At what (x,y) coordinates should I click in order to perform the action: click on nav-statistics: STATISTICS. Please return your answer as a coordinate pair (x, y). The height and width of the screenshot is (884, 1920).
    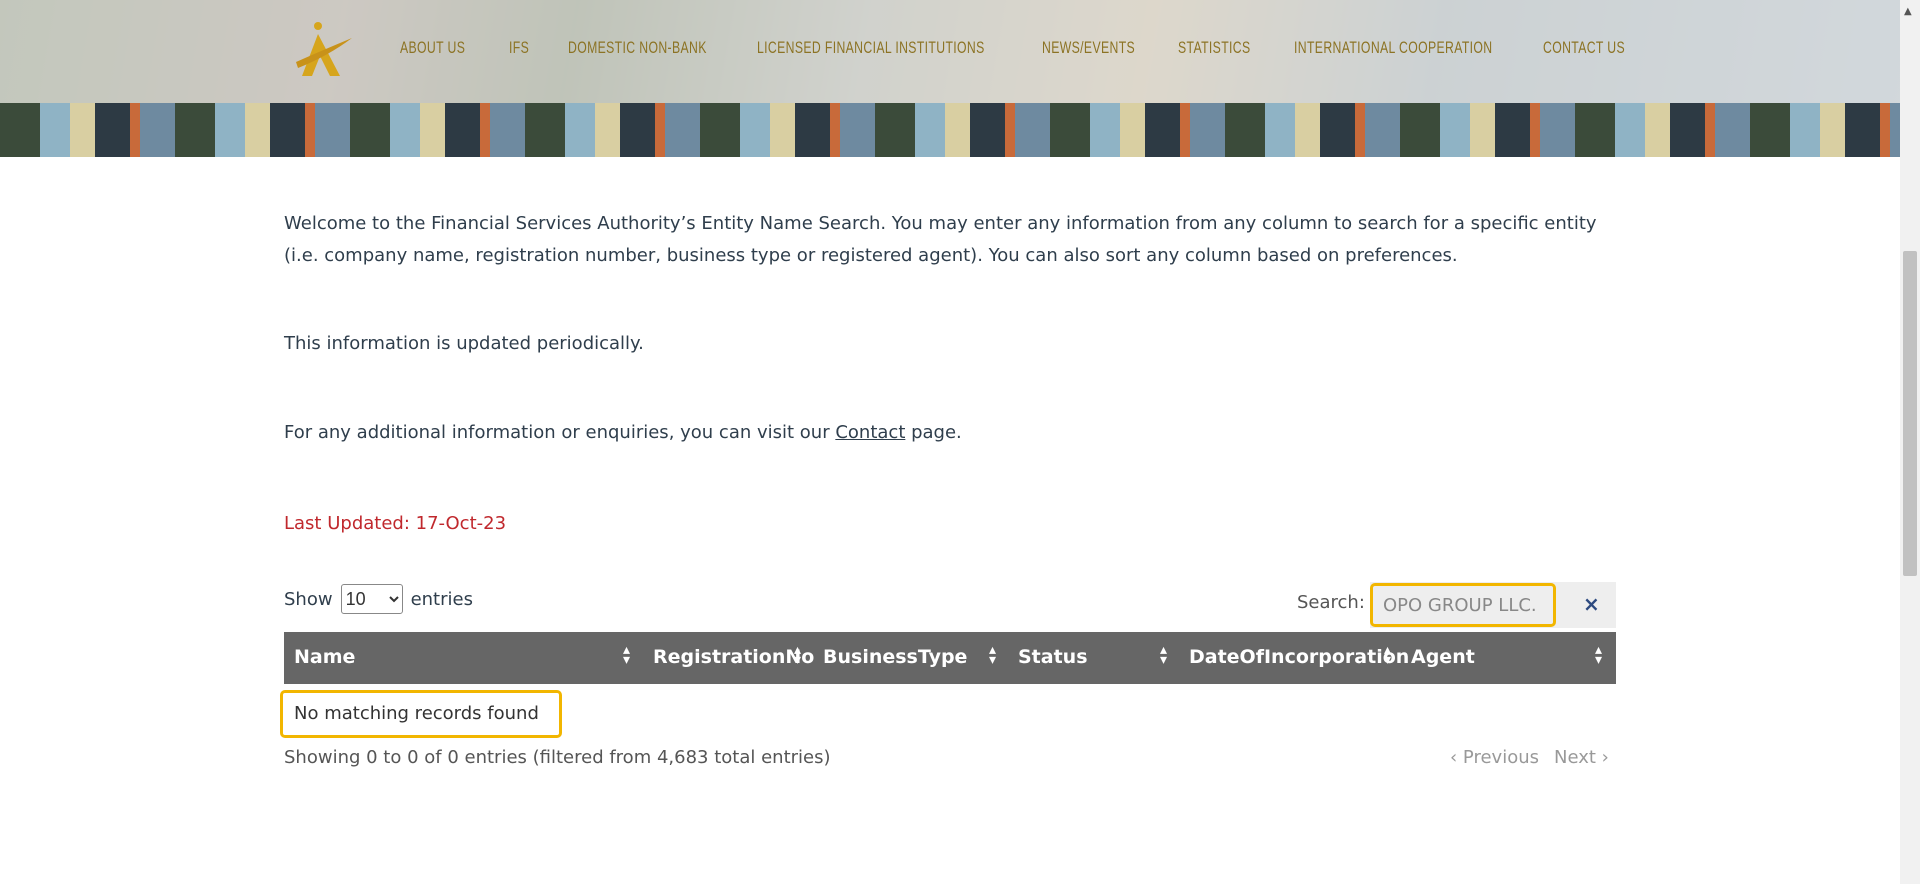
    Looking at the image, I should click on (1214, 48).